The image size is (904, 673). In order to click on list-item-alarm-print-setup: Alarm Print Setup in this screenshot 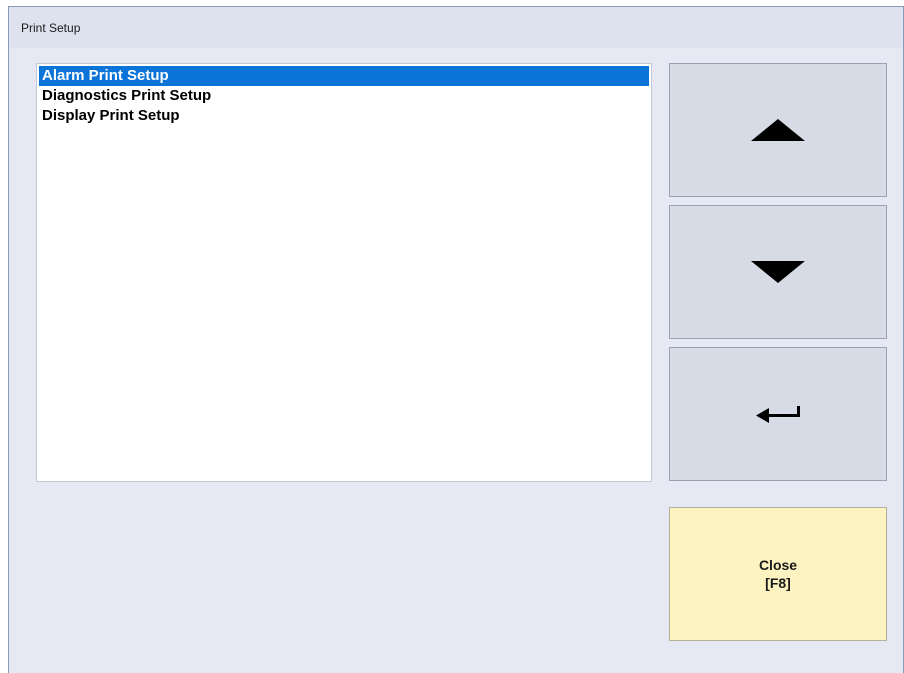, I will do `click(344, 76)`.